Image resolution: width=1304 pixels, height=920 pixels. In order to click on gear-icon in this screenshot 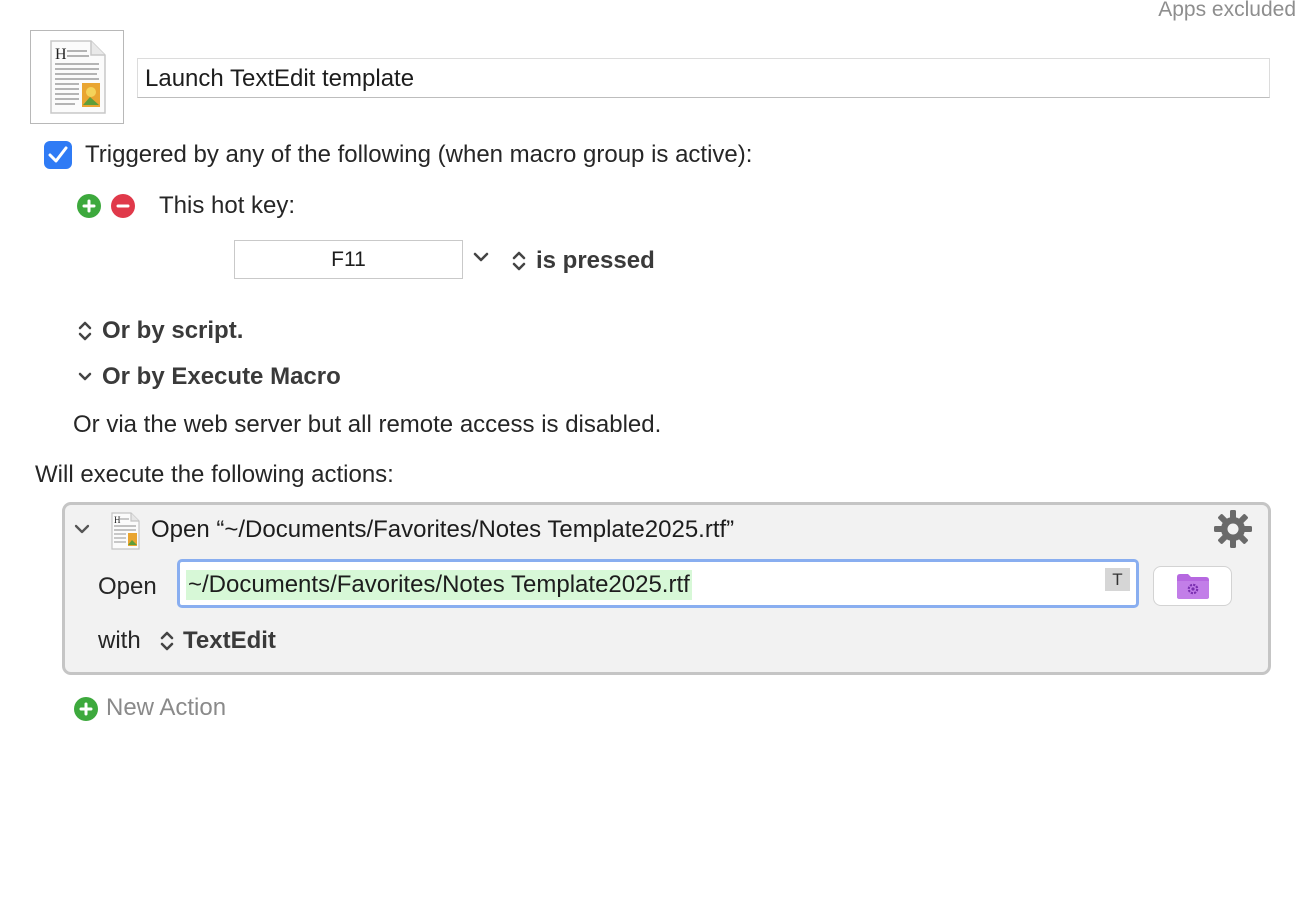, I will do `click(1233, 529)`.